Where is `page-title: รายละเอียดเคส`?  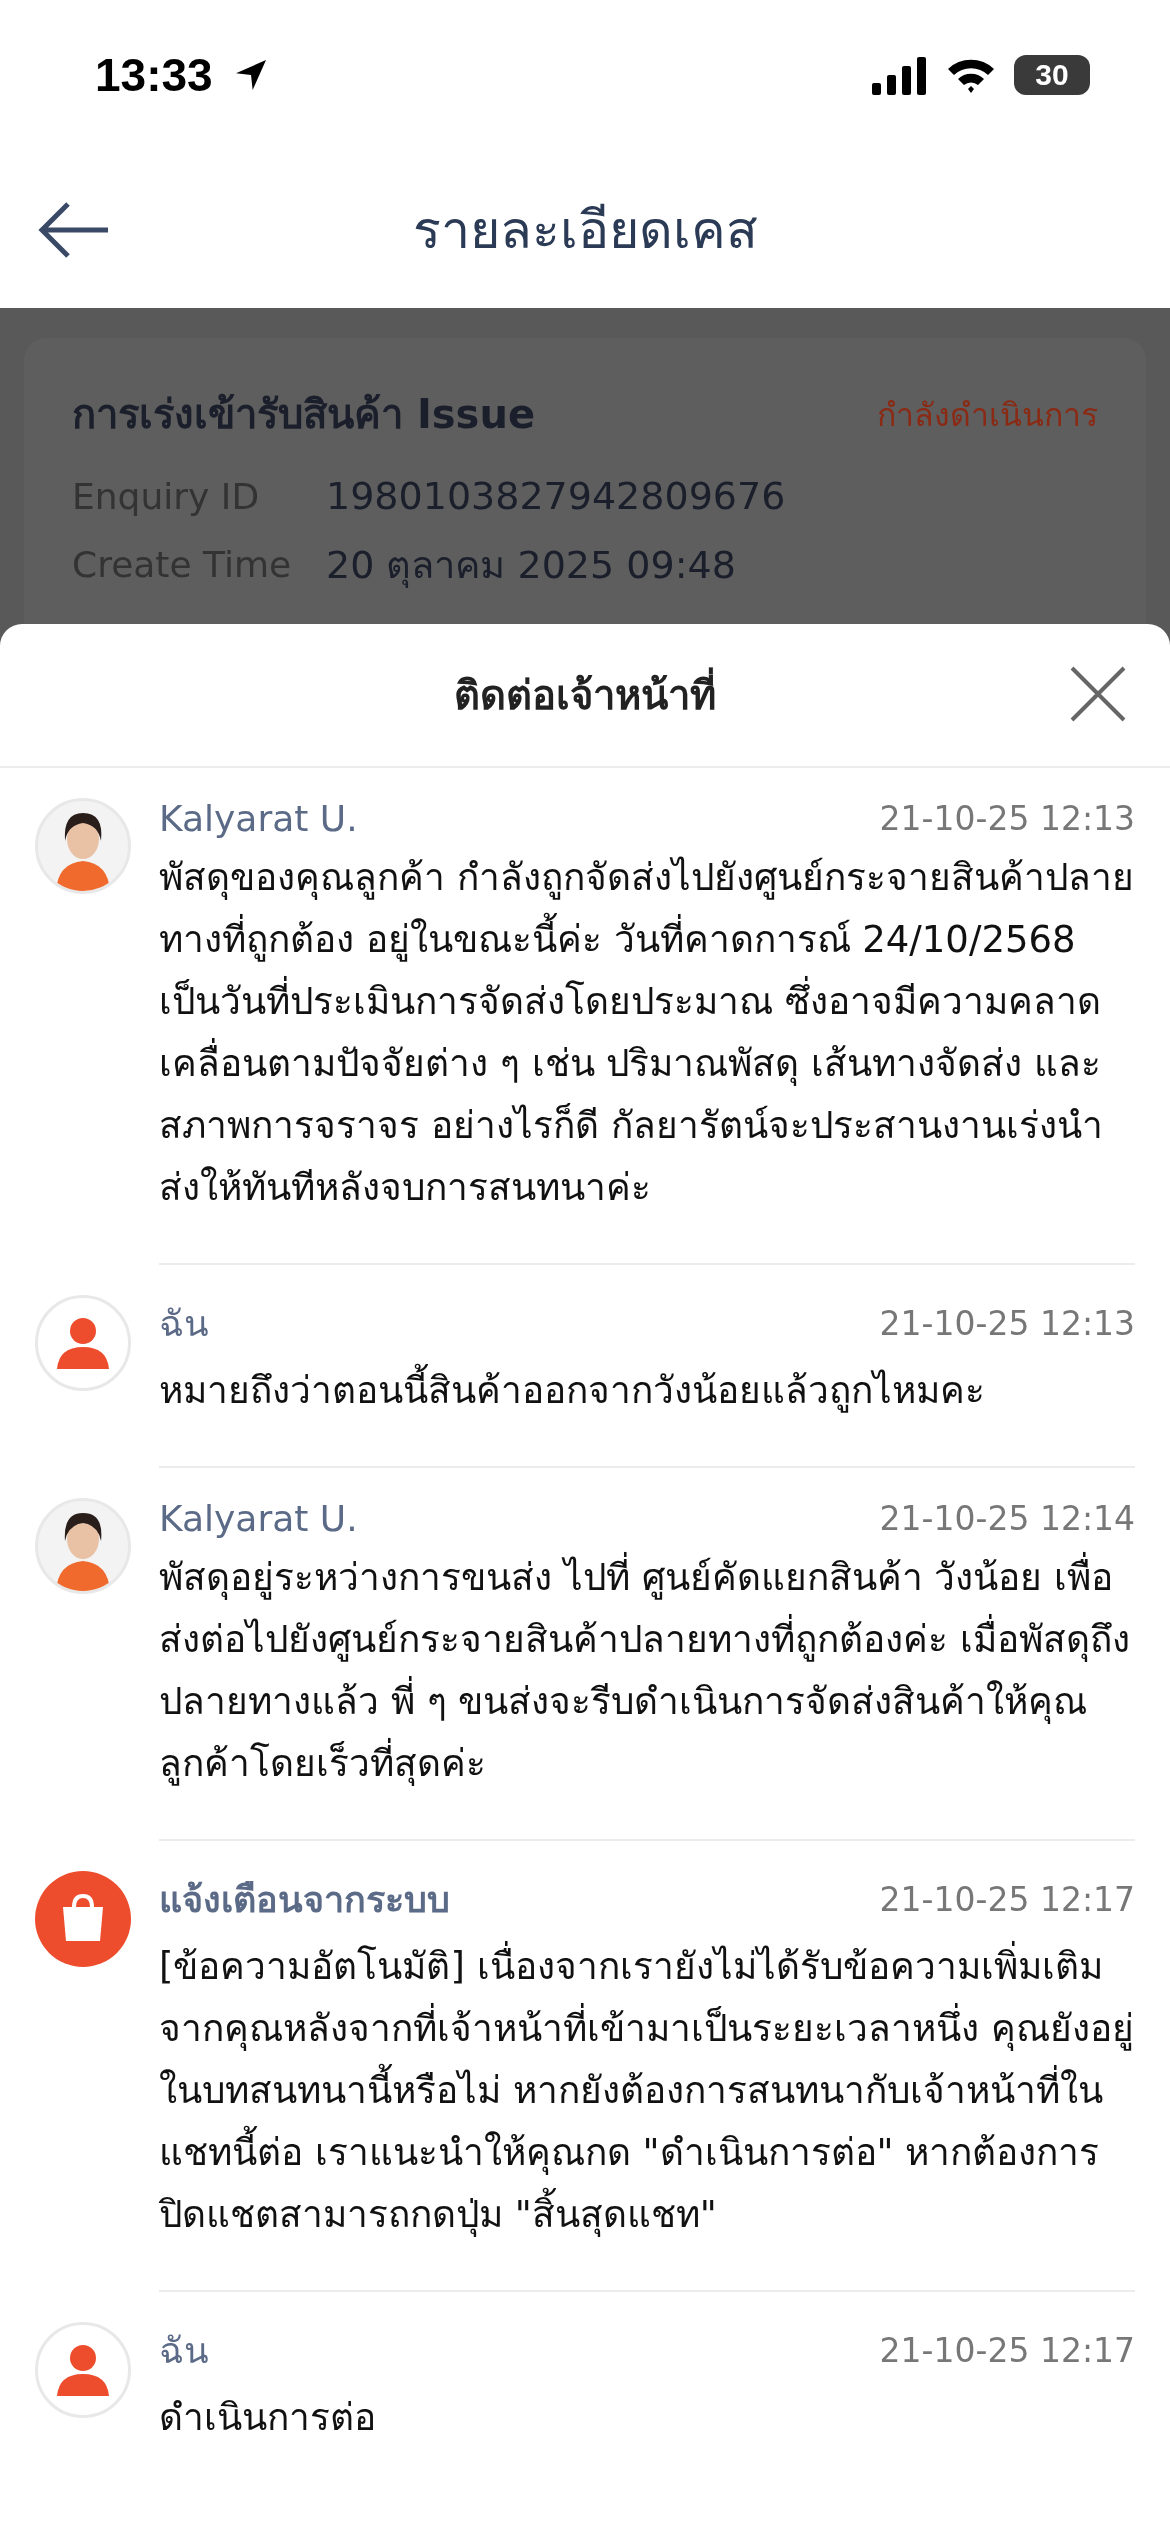 page-title: รายละเอียดเคส is located at coordinates (585, 230).